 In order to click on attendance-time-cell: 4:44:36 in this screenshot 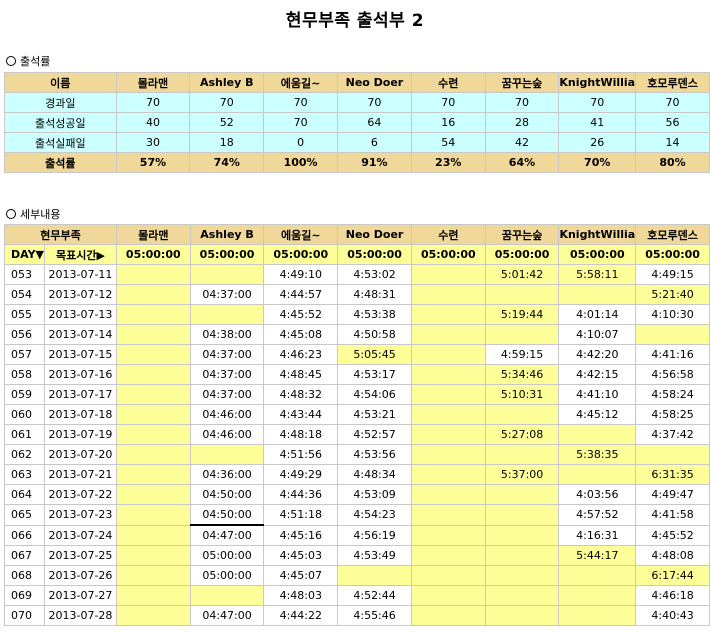, I will do `click(301, 494)`.